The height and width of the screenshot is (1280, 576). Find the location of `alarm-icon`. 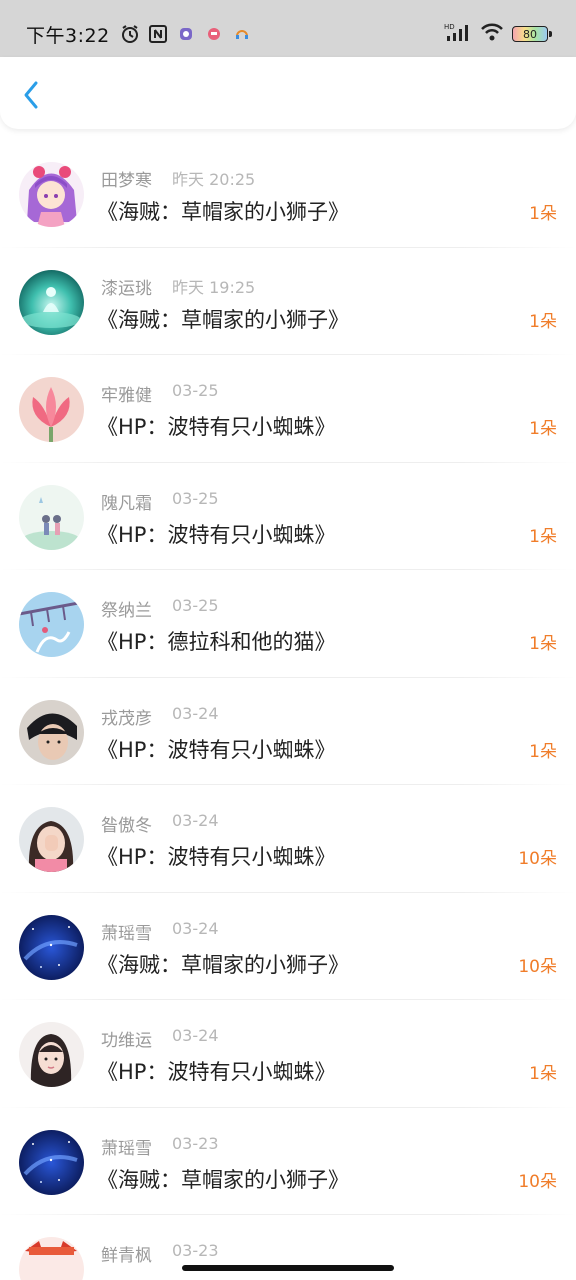

alarm-icon is located at coordinates (130, 34).